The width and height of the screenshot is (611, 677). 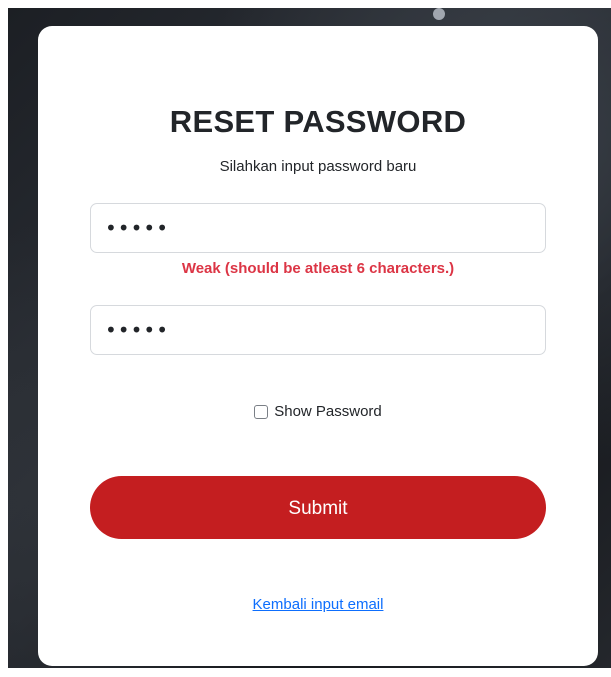 I want to click on new-password-input: •••••, so click(x=318, y=228).